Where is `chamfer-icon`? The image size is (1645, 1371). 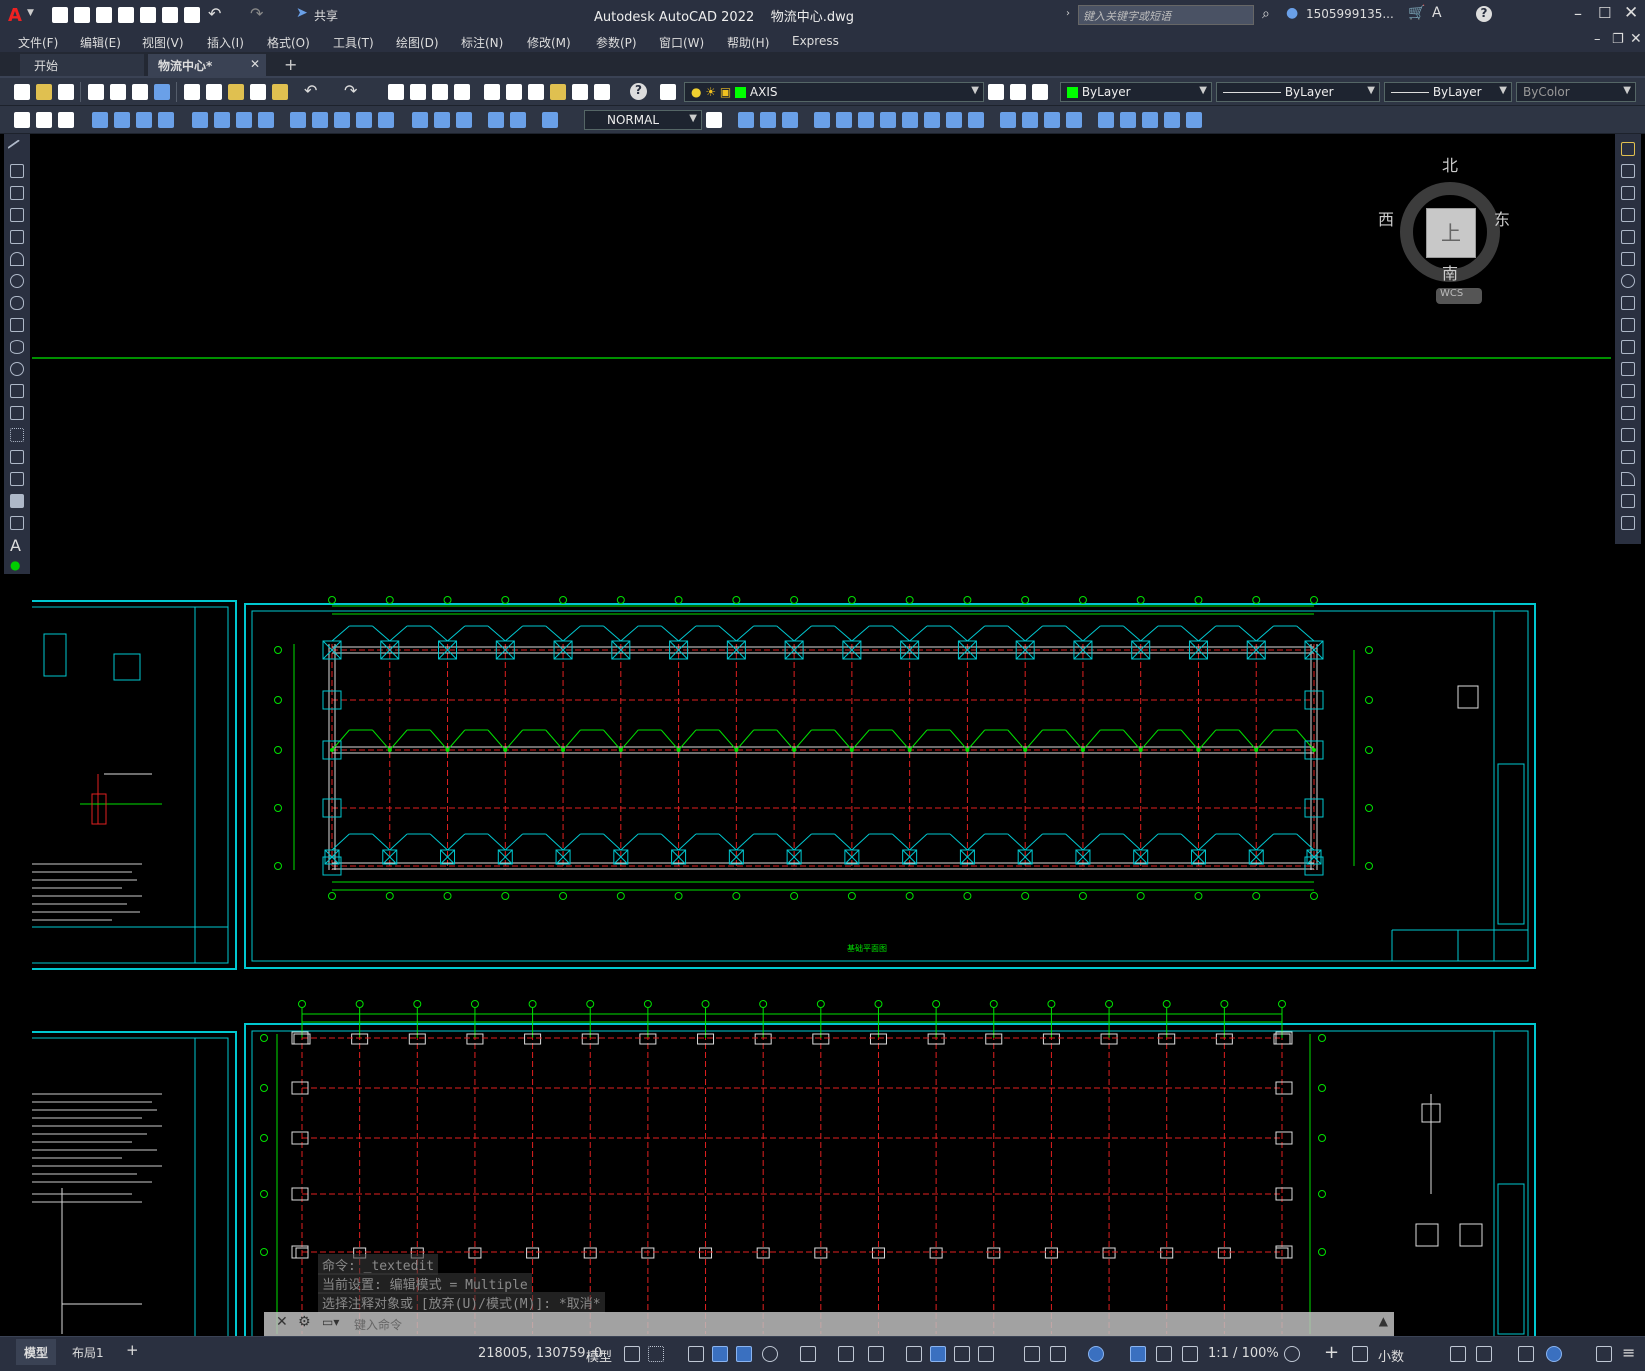
chamfer-icon is located at coordinates (1628, 457).